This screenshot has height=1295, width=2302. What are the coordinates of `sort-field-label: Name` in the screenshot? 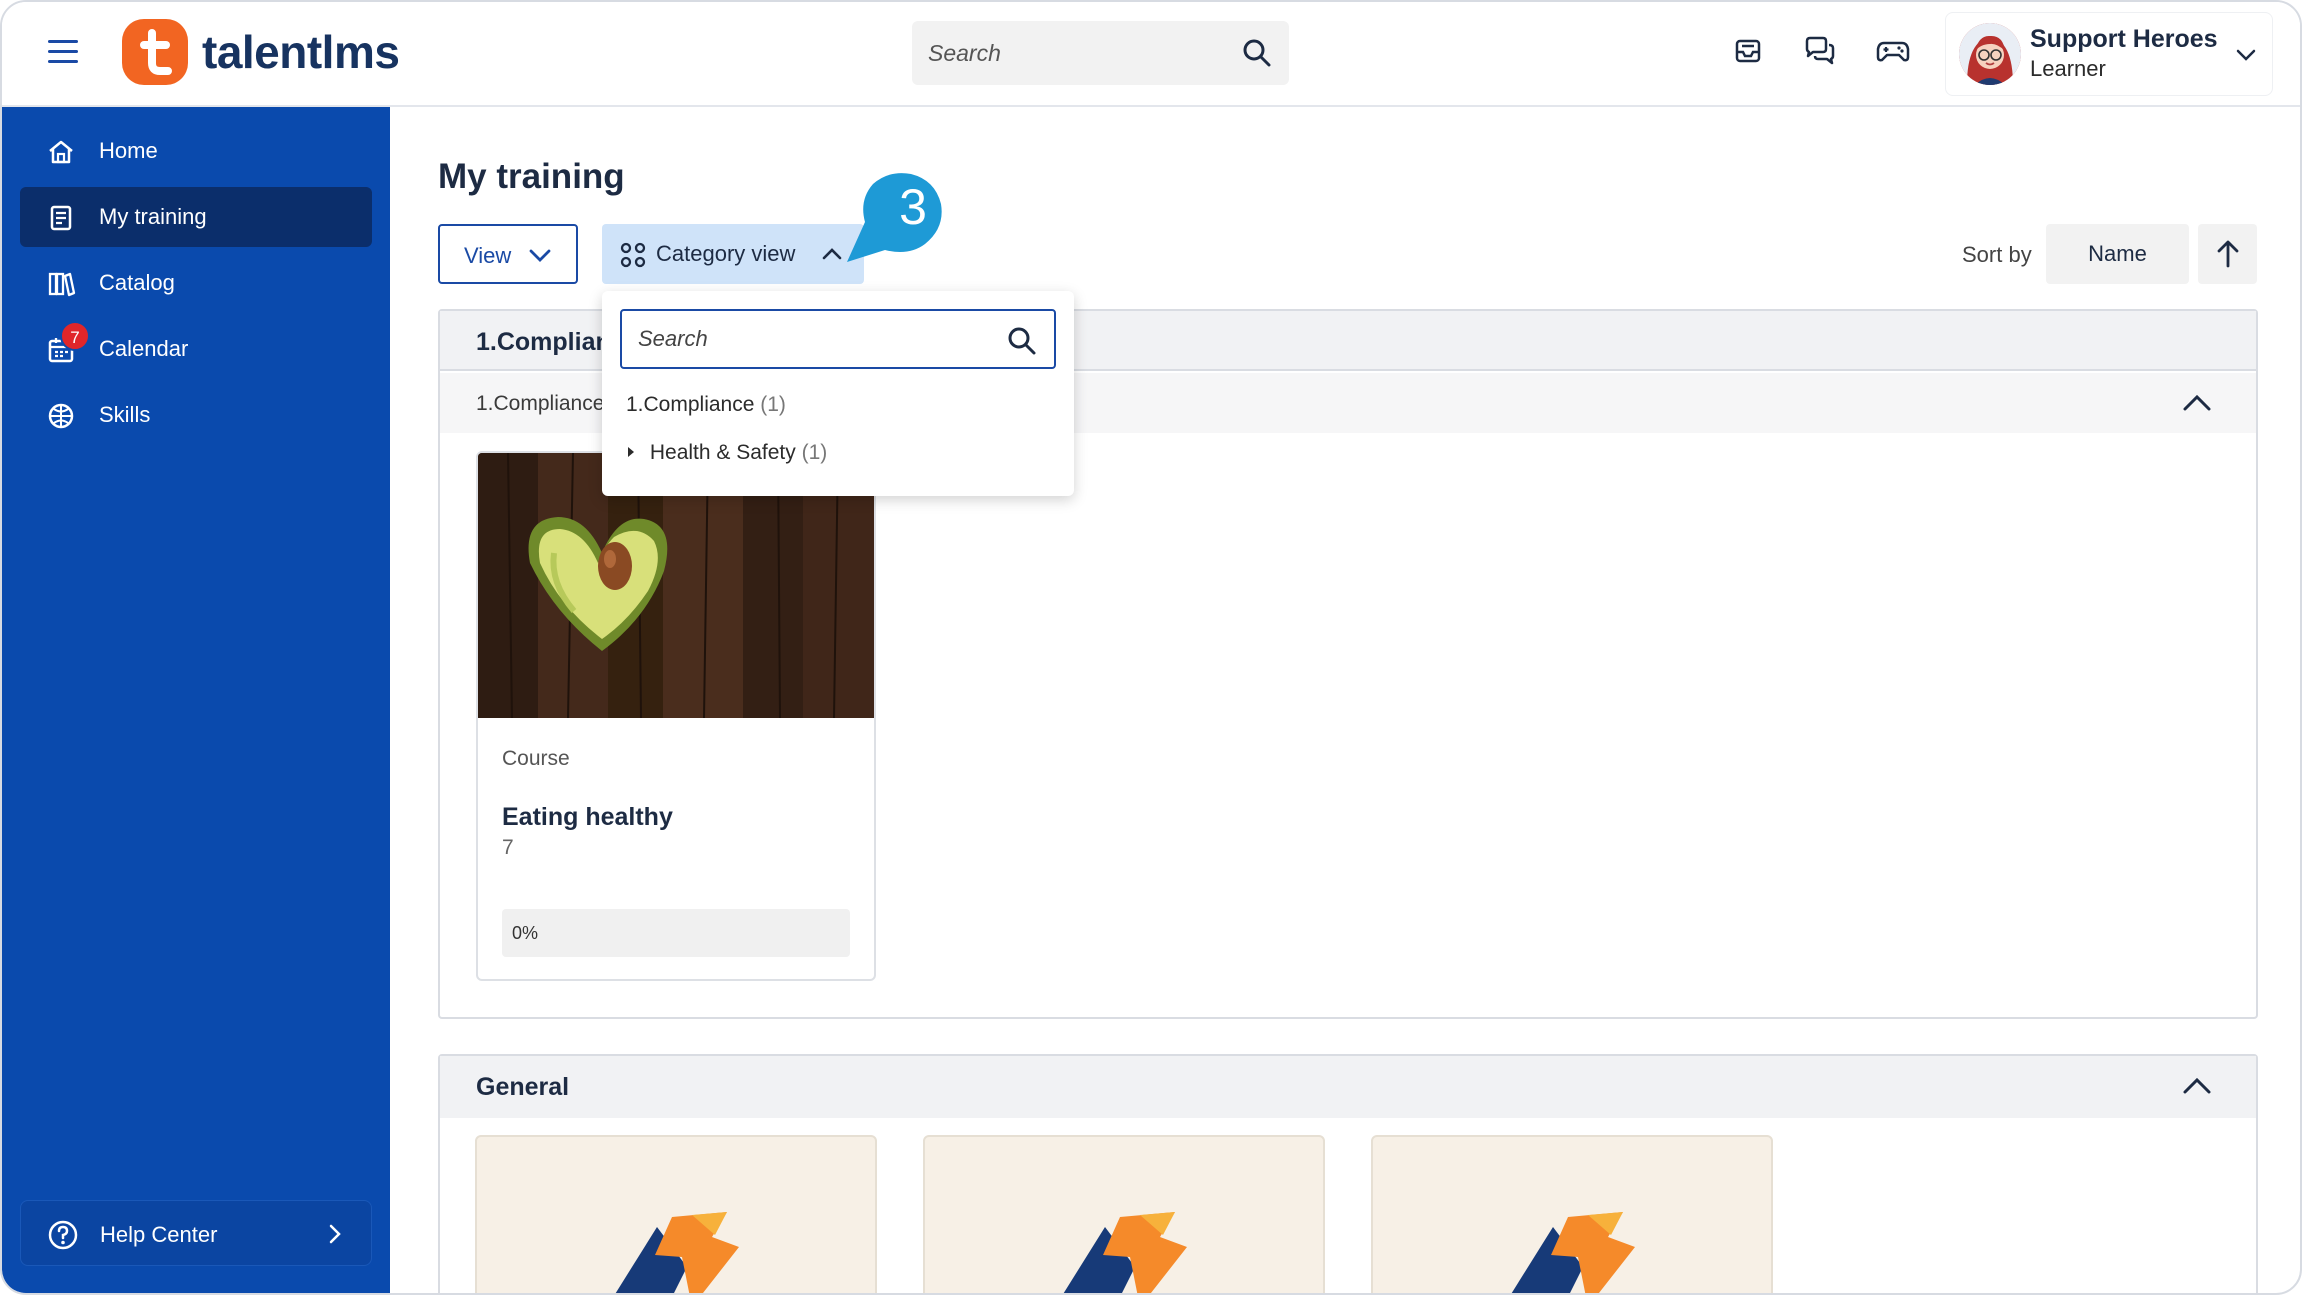 It's located at (2117, 253).